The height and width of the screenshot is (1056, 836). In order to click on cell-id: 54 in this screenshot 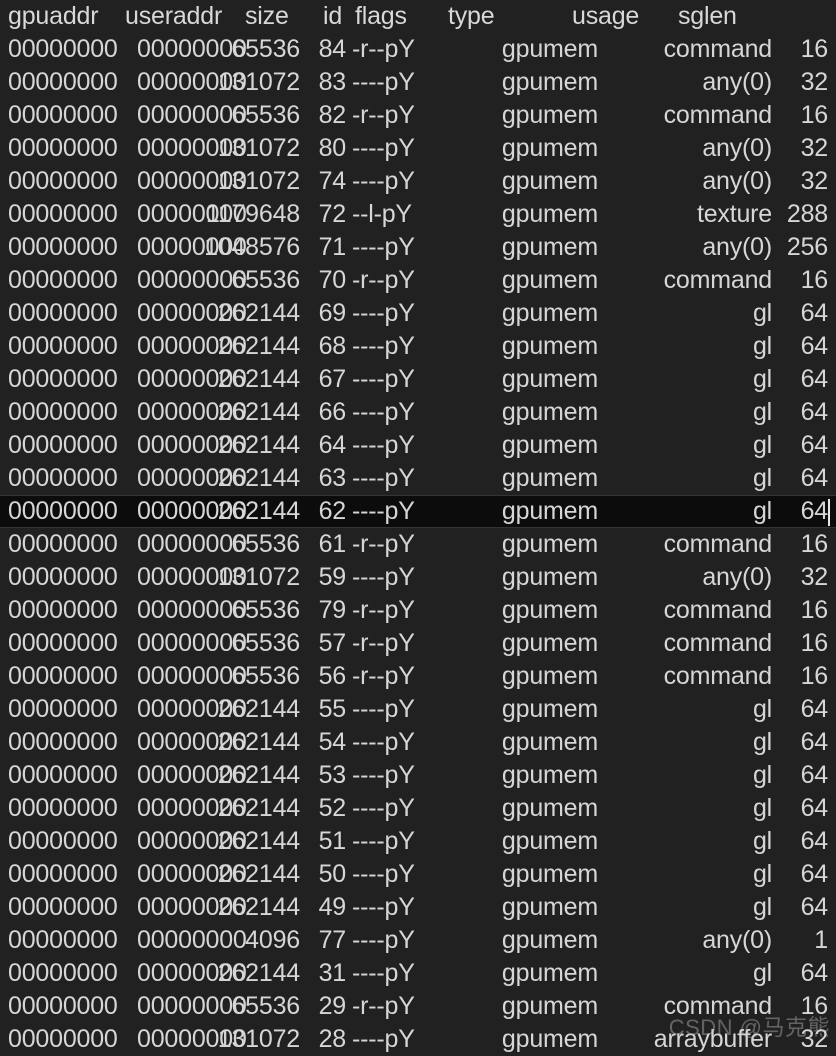, I will do `click(332, 742)`.